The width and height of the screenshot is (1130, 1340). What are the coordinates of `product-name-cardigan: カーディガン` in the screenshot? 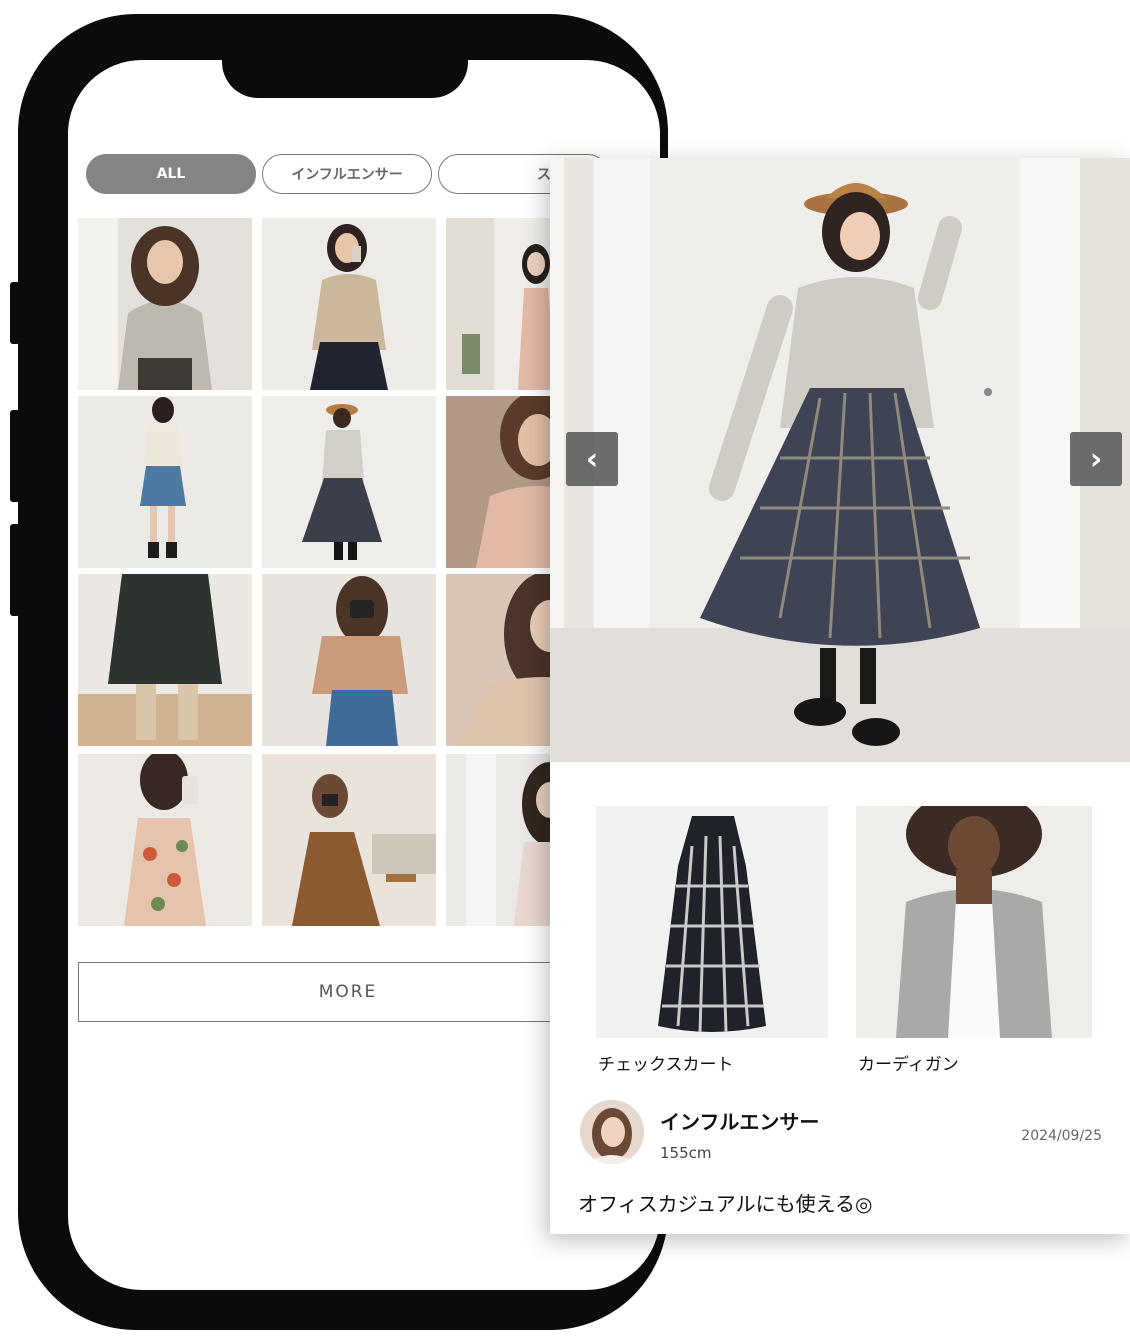 It's located at (908, 1062).